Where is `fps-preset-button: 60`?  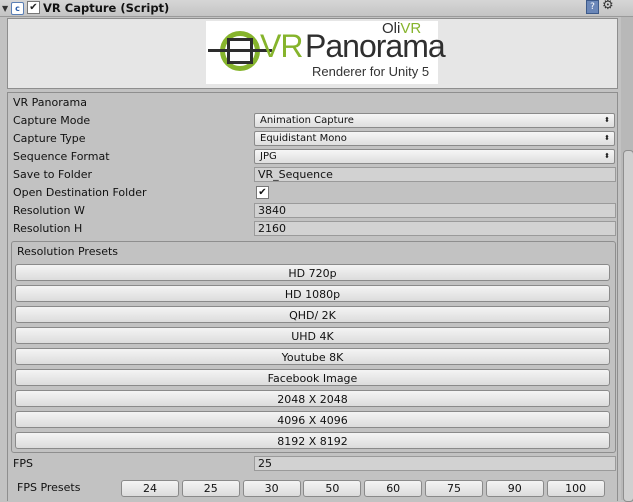
fps-preset-button: 60 is located at coordinates (393, 488).